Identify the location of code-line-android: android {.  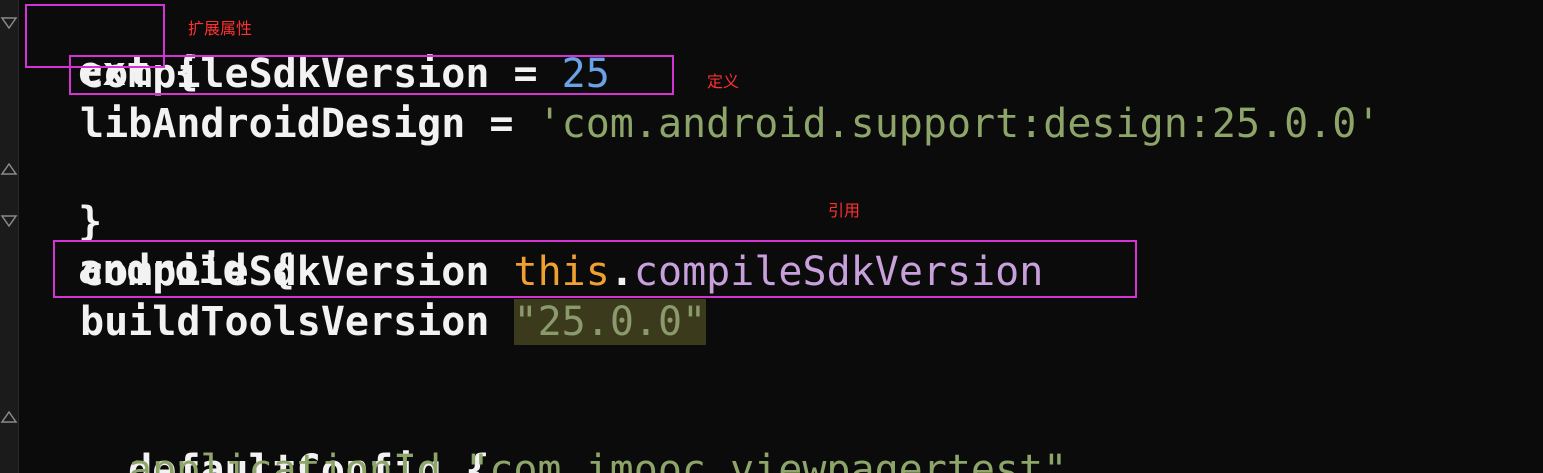
(162, 245).